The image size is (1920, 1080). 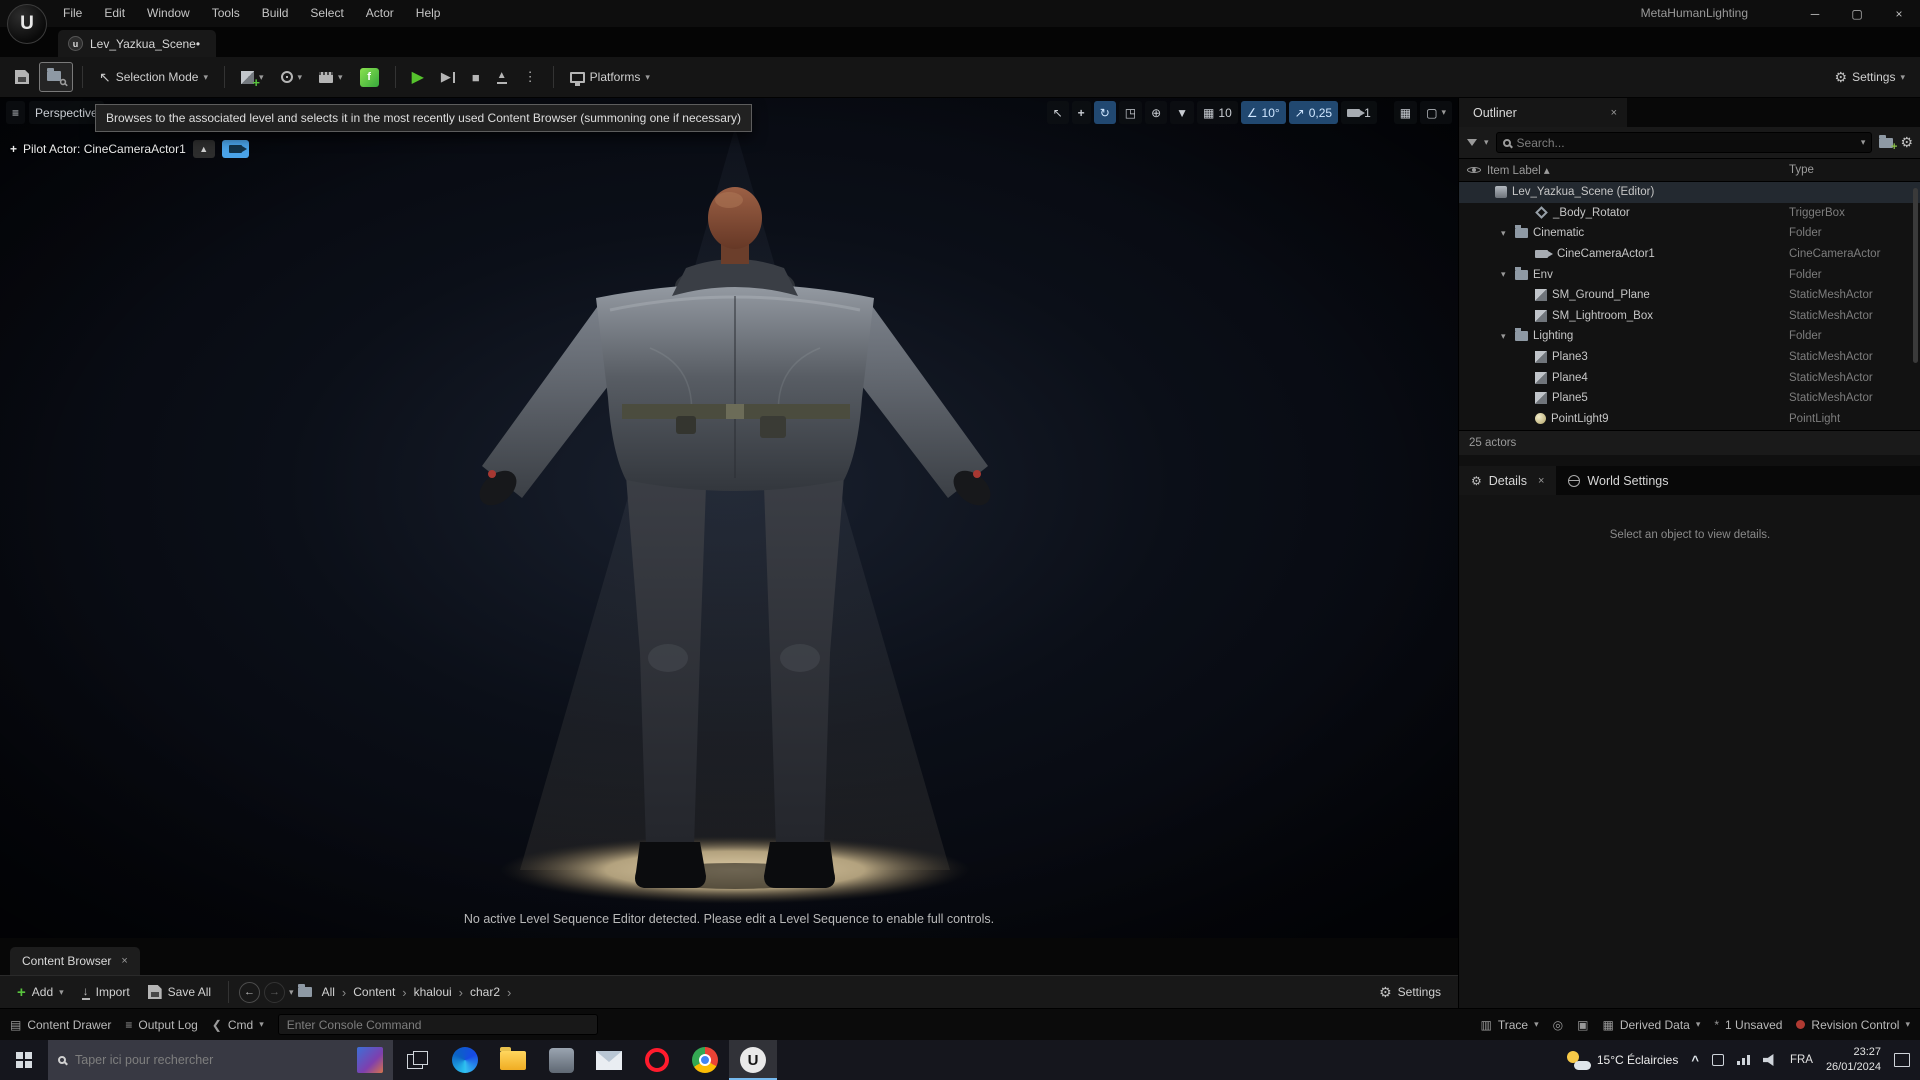 What do you see at coordinates (1436, 112) in the screenshot?
I see `maximize-viewport-button: ▢ ▾` at bounding box center [1436, 112].